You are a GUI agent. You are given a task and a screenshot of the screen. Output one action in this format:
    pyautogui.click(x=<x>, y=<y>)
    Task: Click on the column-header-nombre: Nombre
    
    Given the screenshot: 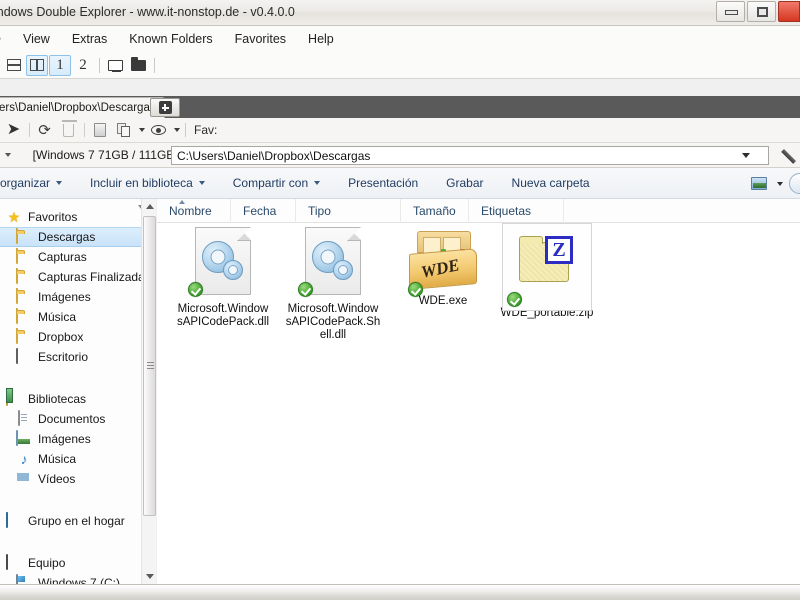 What is the action you would take?
    pyautogui.click(x=194, y=210)
    